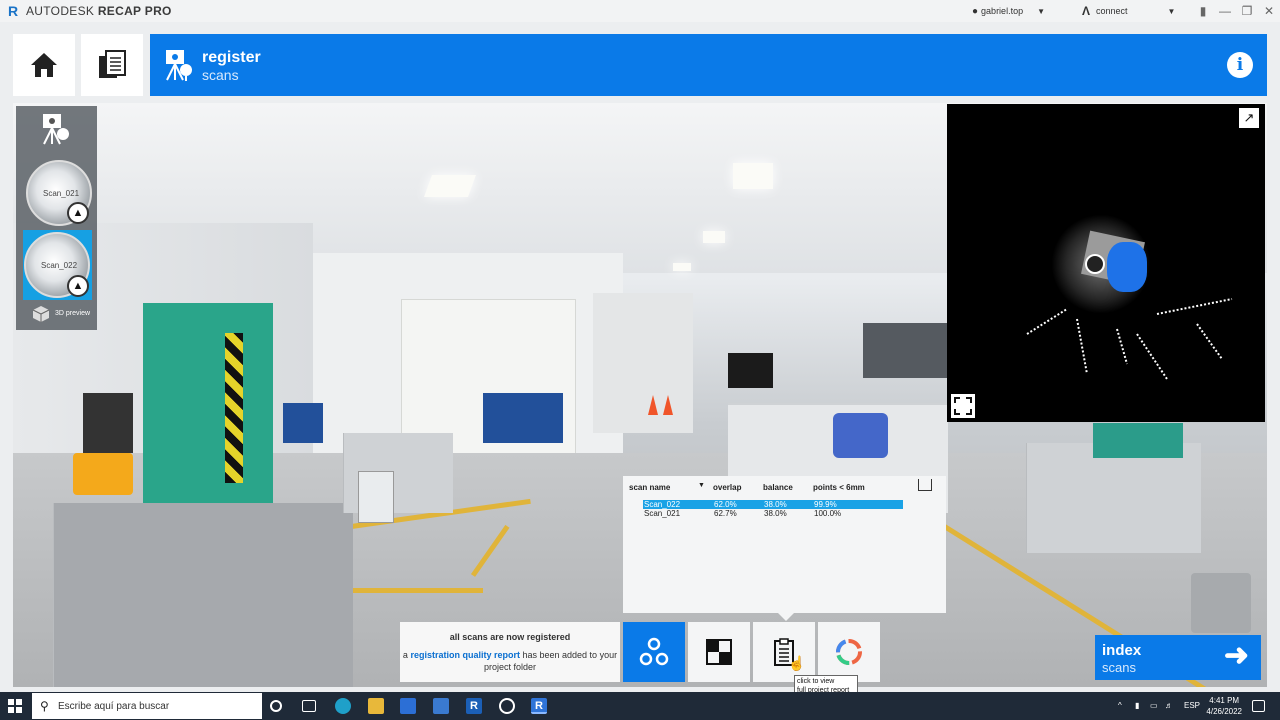 This screenshot has width=1280, height=720. Describe the element at coordinates (1224, 700) in the screenshot. I see `clock-time: 4:41 PM` at that location.